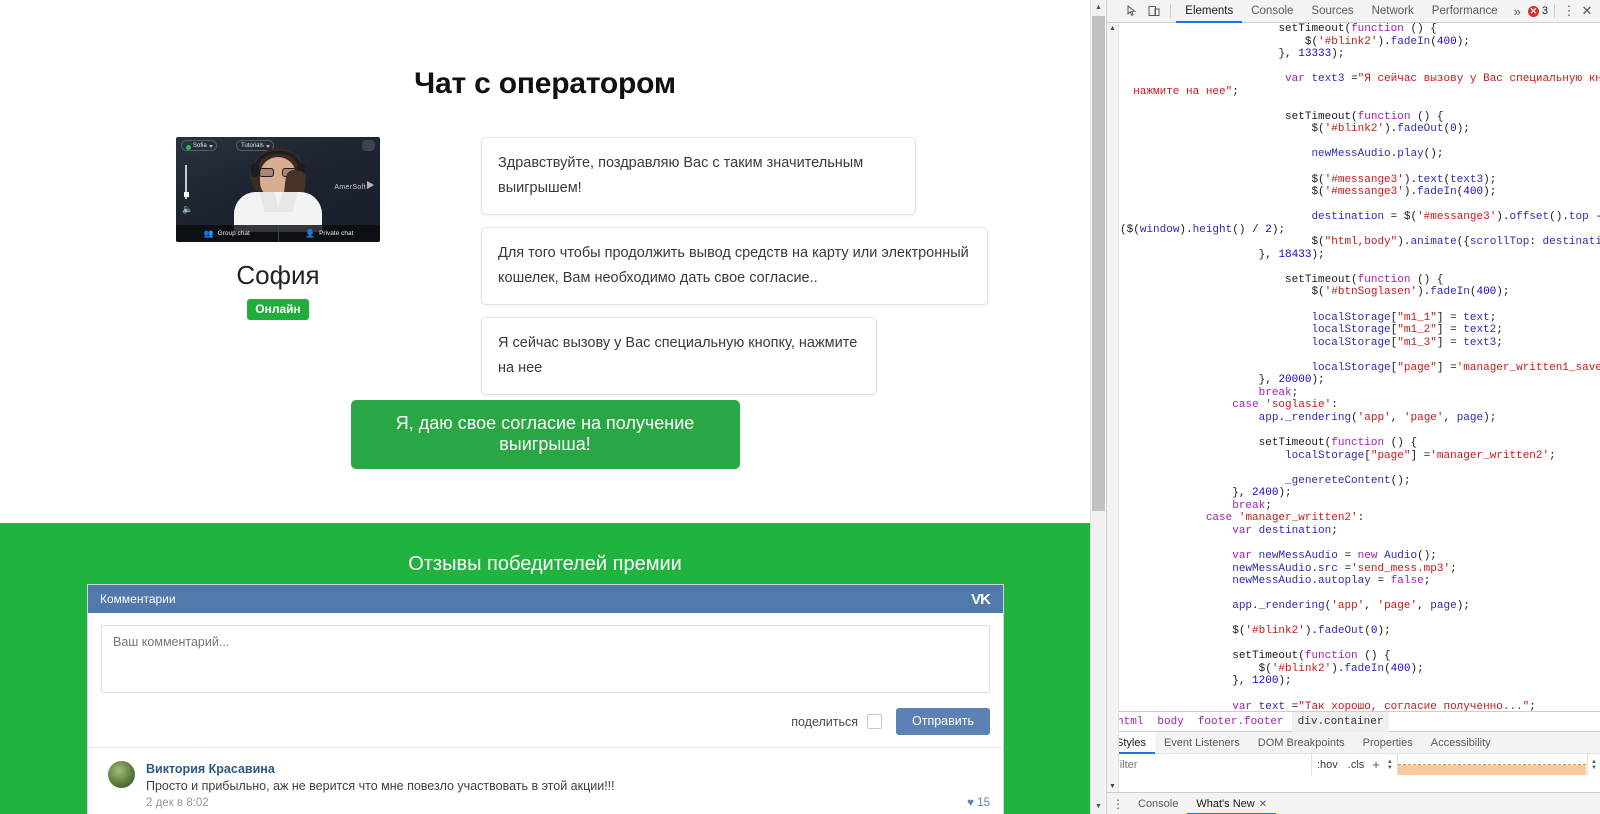  I want to click on devtools-menu-icon: ⋮, so click(1569, 11).